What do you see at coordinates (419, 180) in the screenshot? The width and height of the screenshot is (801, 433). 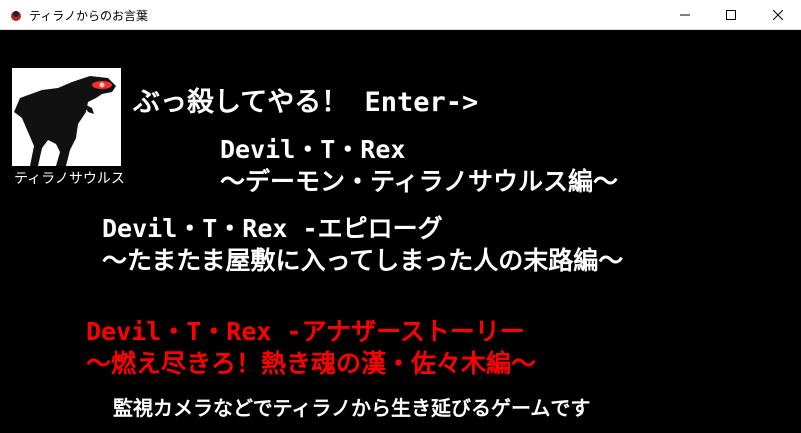 I see `menu-item-1-subtitle: ～デーモン・ティラノサウルス編～` at bounding box center [419, 180].